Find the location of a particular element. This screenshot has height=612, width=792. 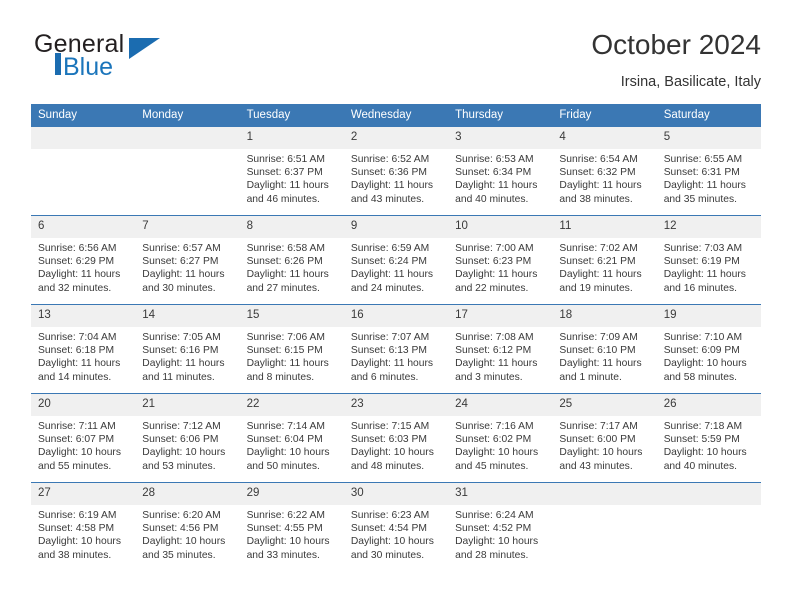

day-number: 12 is located at coordinates (708, 227).